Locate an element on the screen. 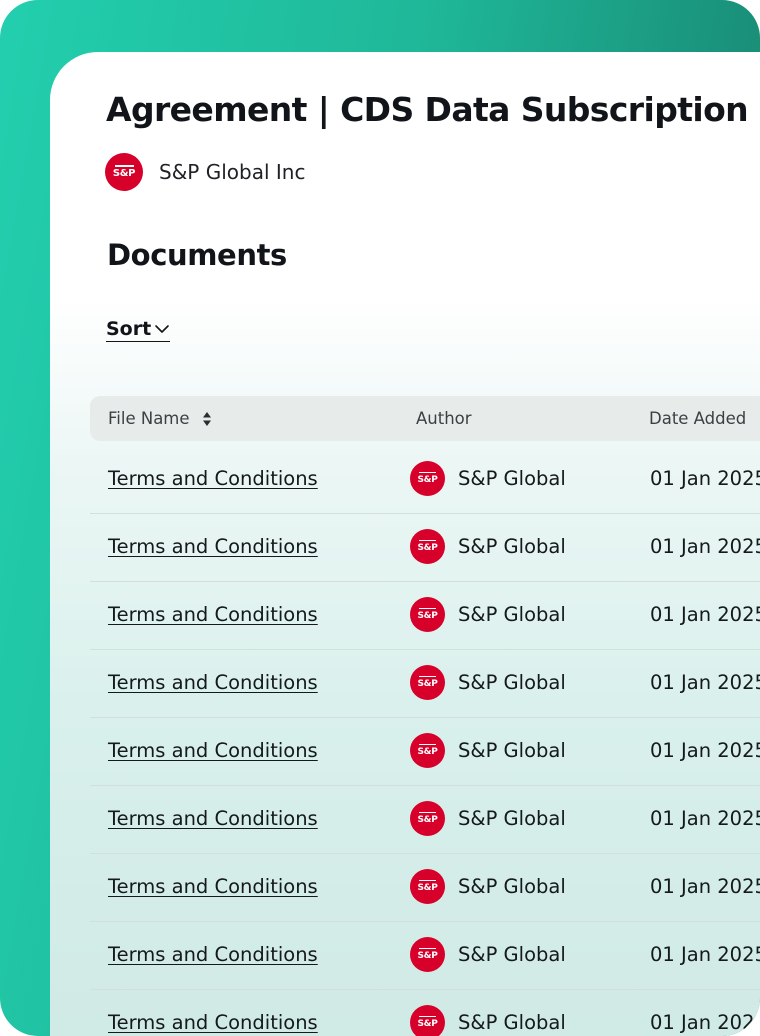 This screenshot has height=1036, width=760. column-header-author: Author is located at coordinates (444, 418).